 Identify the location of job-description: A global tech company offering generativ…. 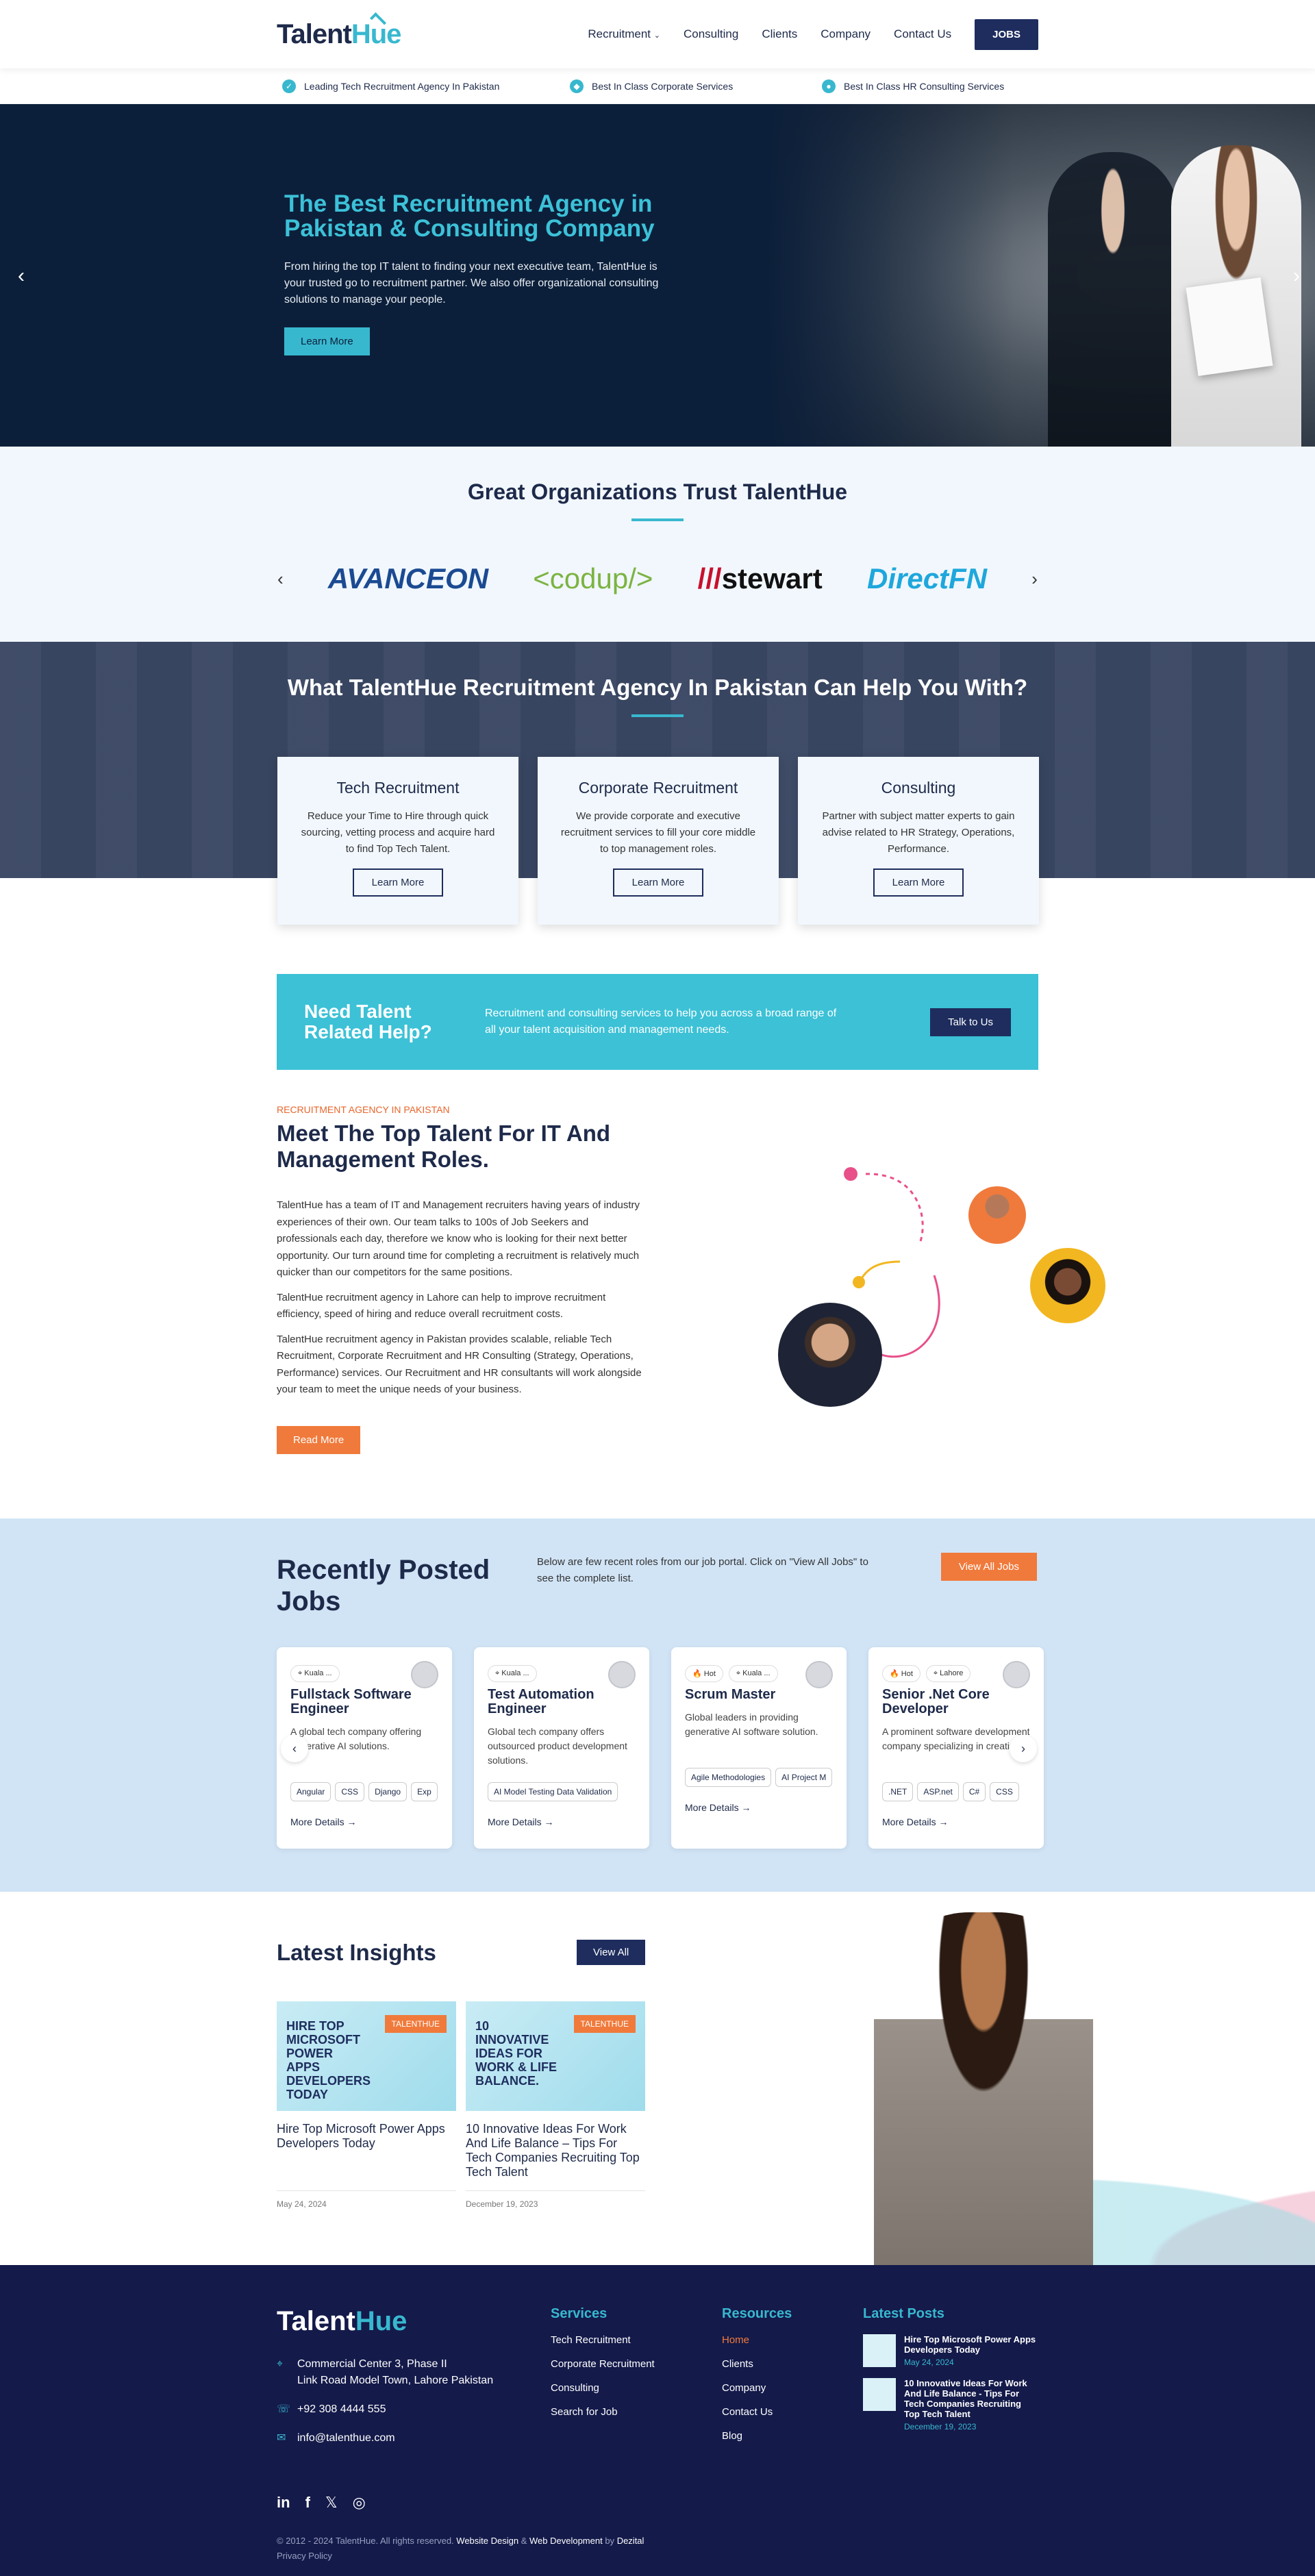
(356, 1738).